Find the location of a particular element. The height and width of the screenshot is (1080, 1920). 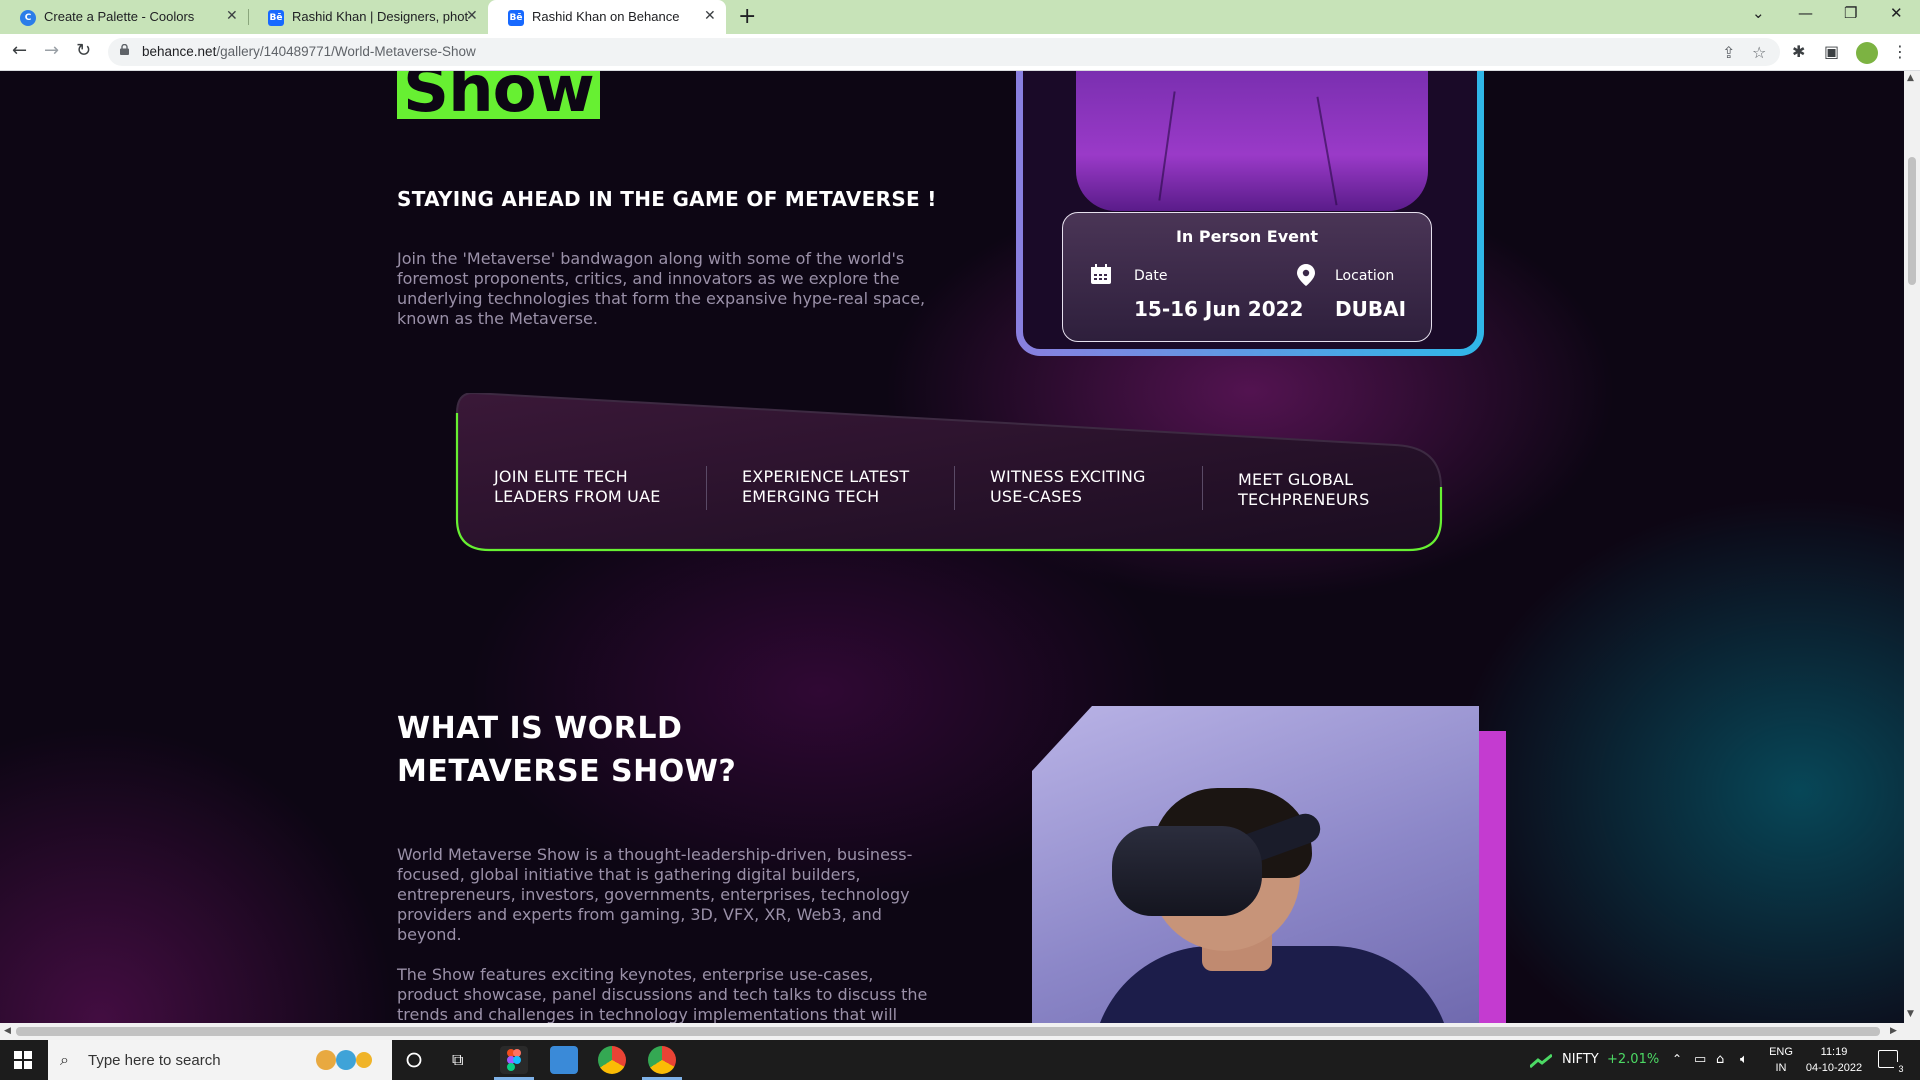

cortana-icon is located at coordinates (414, 1060).